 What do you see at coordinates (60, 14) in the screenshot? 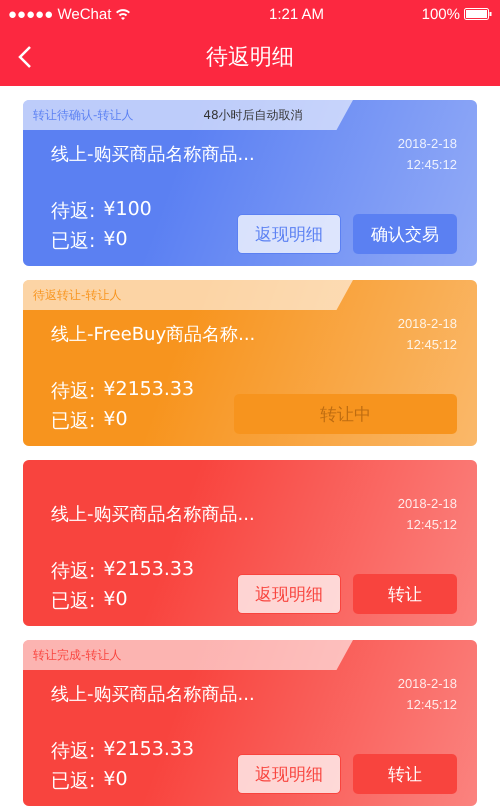
I see `carrier-label: ●●●●● WeChat` at bounding box center [60, 14].